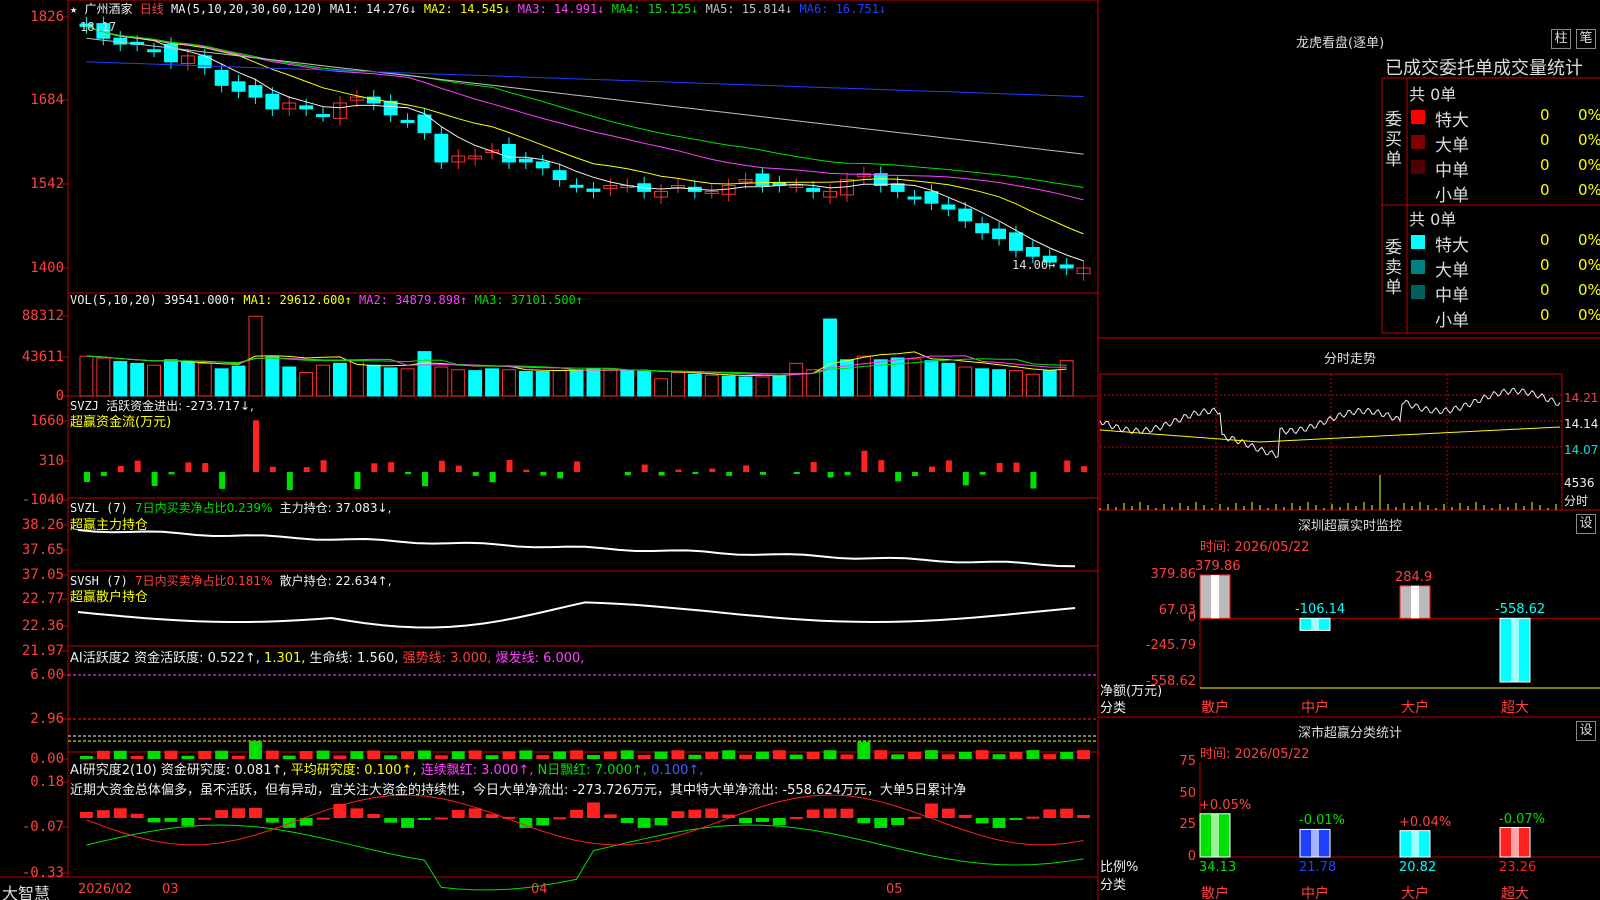  Describe the element at coordinates (26, 890) in the screenshot. I see `brand-logo: 大智慧` at that location.